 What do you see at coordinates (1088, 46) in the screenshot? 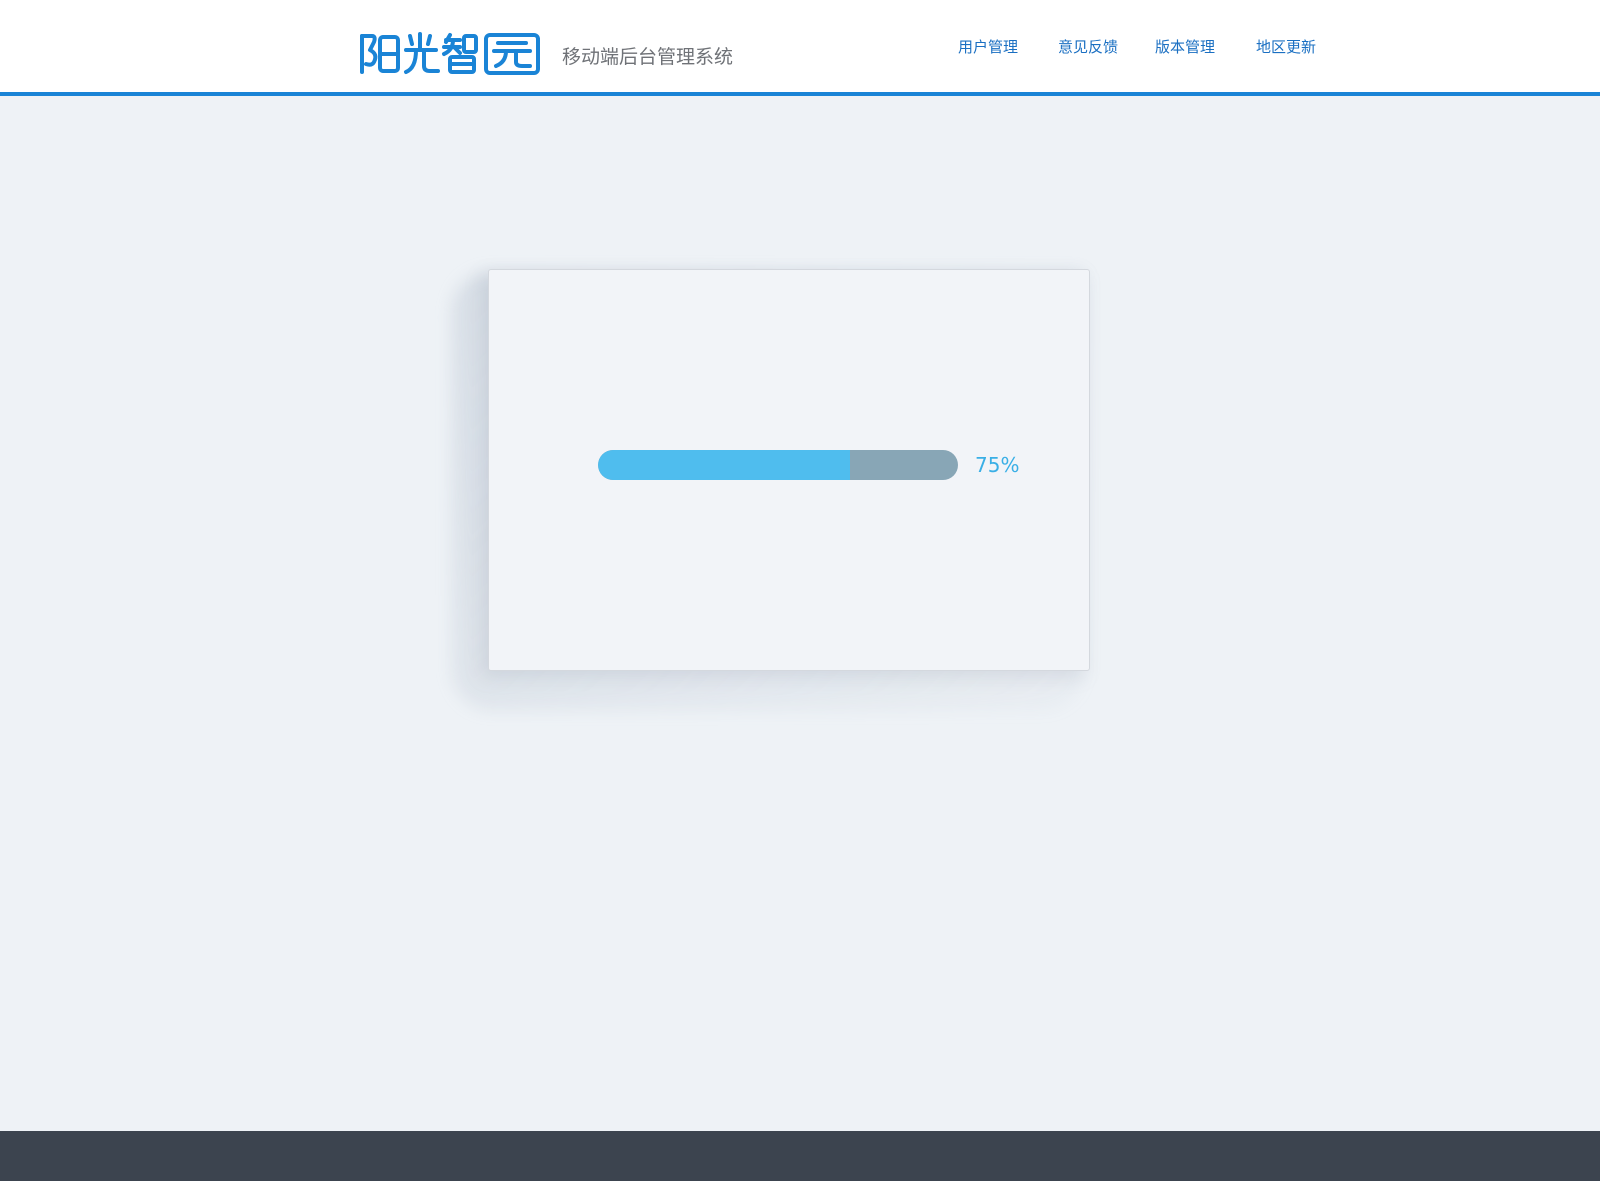
I see `nav-feedback: 意见反馈` at bounding box center [1088, 46].